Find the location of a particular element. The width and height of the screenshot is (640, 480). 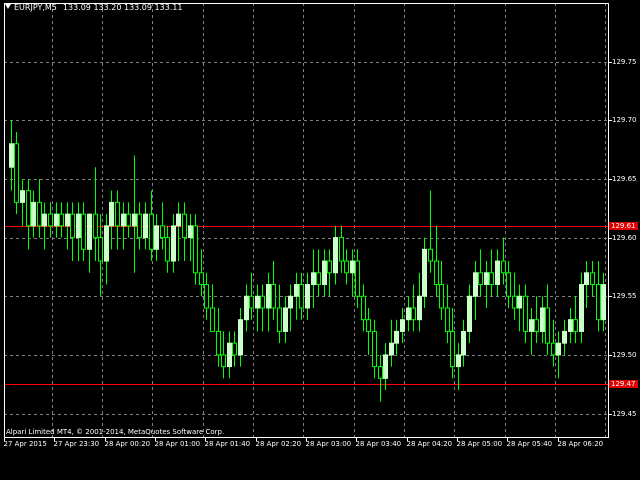

y-tick-label: 129.70 is located at coordinates (624, 119).